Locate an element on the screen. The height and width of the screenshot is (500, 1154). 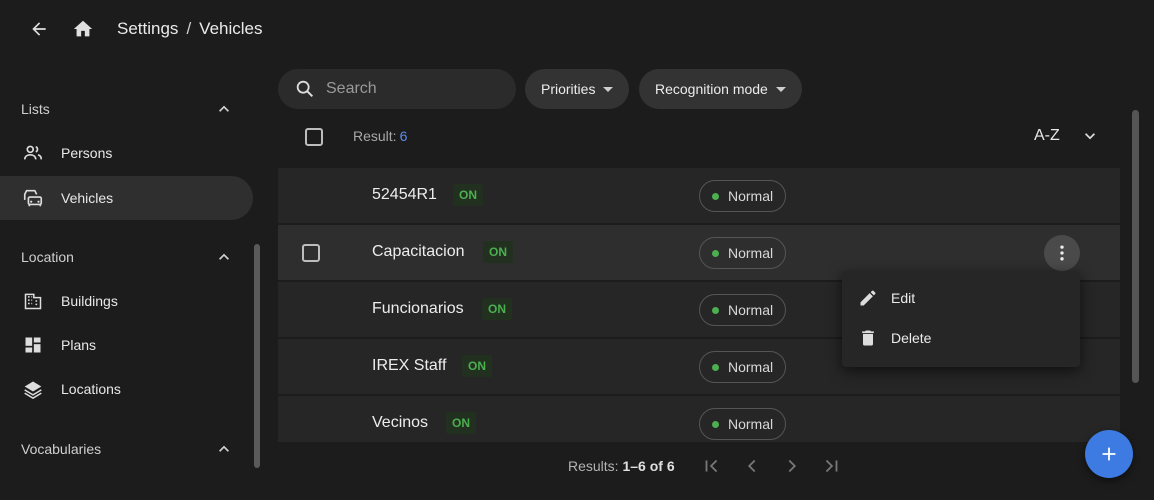
pencil-icon is located at coordinates (868, 298).